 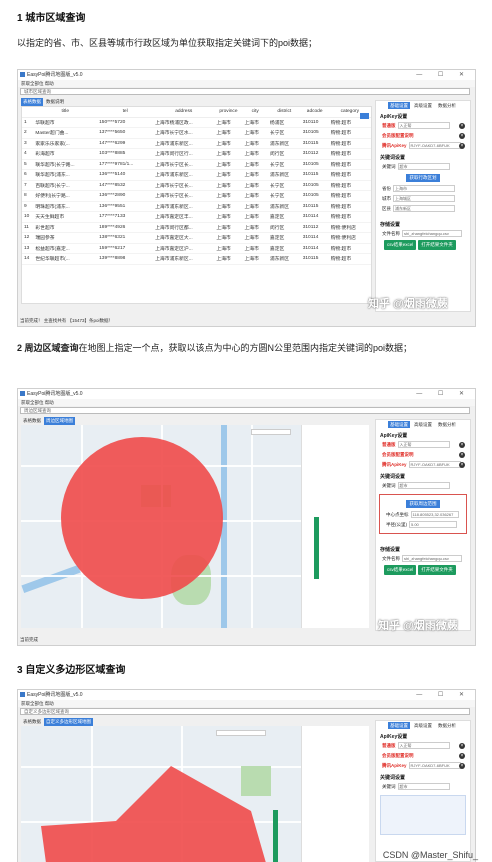 I want to click on column-header: tel, so click(x=125, y=112).